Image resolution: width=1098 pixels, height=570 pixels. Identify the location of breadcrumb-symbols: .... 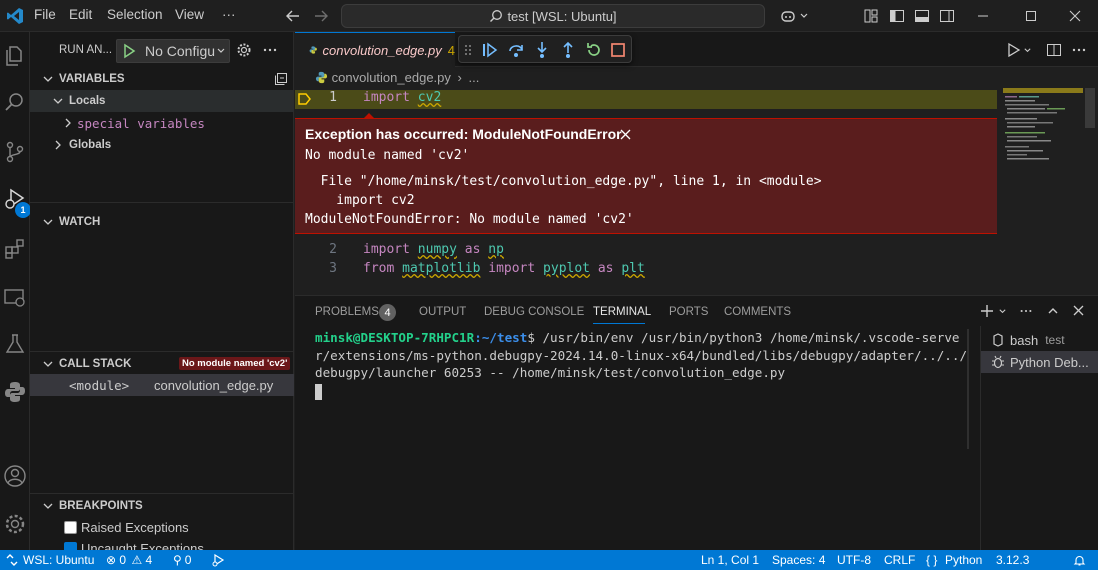
(473, 77).